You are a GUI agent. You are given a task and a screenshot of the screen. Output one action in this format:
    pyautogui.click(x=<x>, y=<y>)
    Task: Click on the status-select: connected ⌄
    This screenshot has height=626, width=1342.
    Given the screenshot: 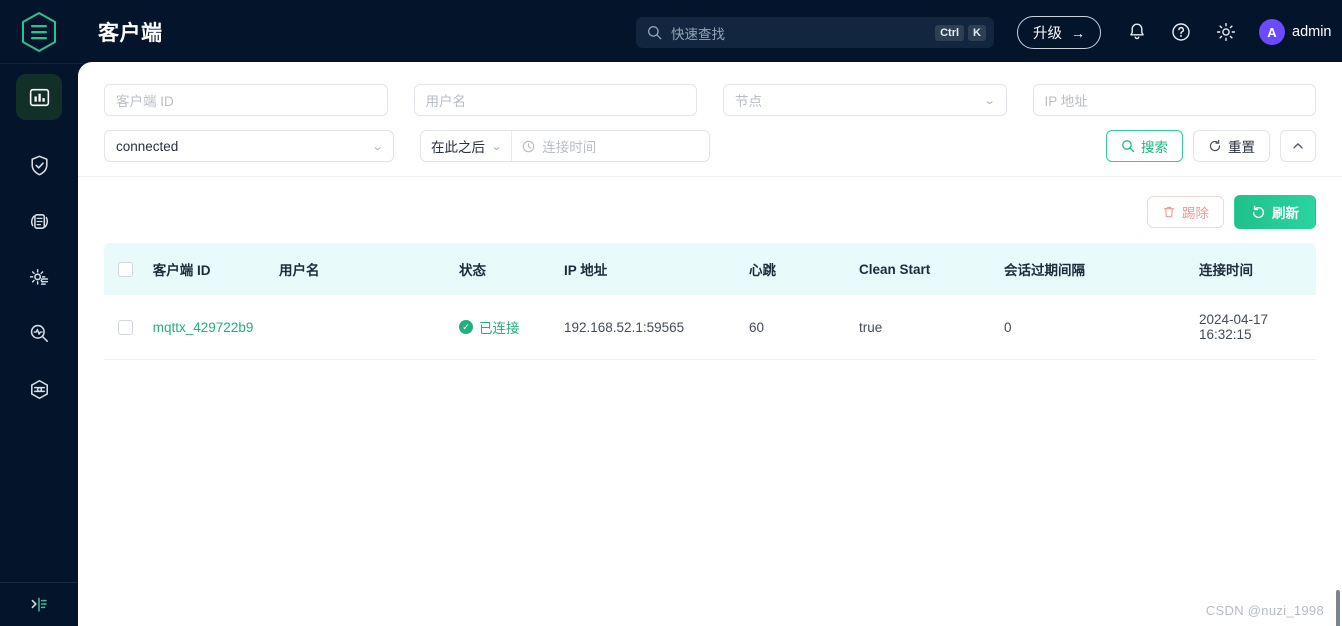 What is the action you would take?
    pyautogui.click(x=249, y=146)
    